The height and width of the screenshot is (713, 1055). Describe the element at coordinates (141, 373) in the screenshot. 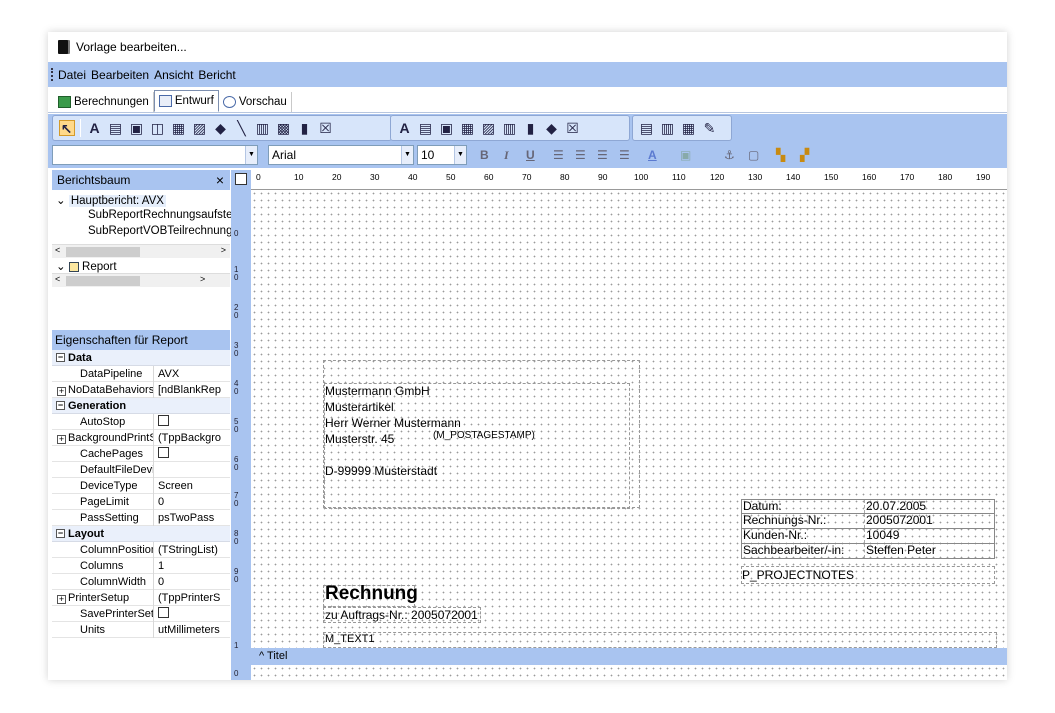

I see `property-row: DataPipeline AVX` at that location.